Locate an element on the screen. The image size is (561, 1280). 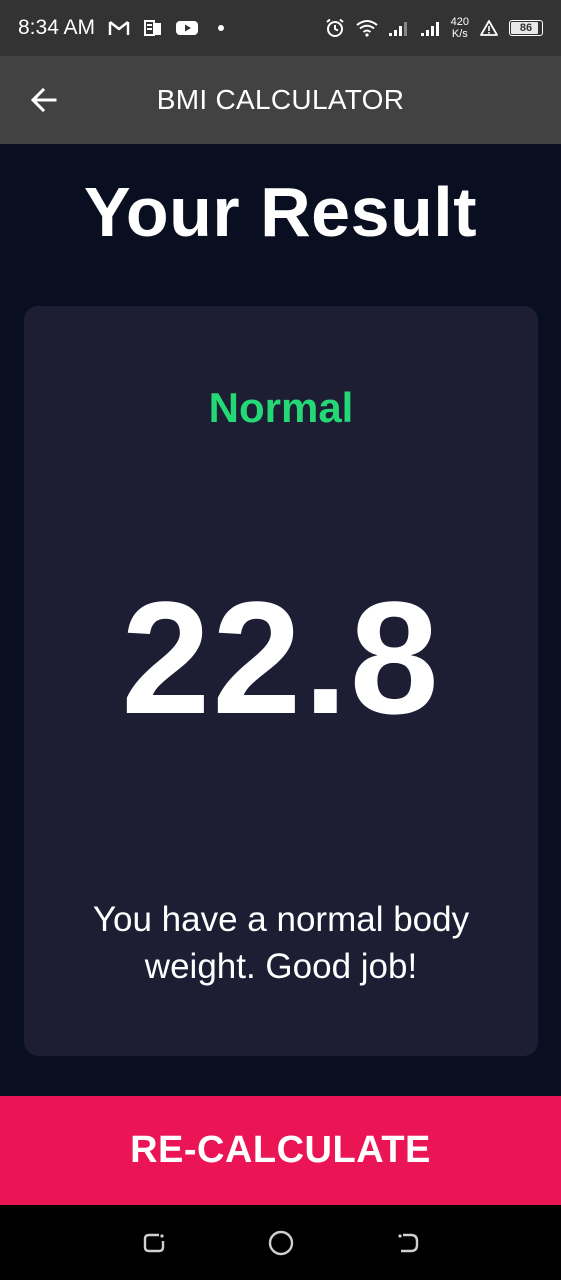
network-speed-unit: K/s is located at coordinates (459, 34).